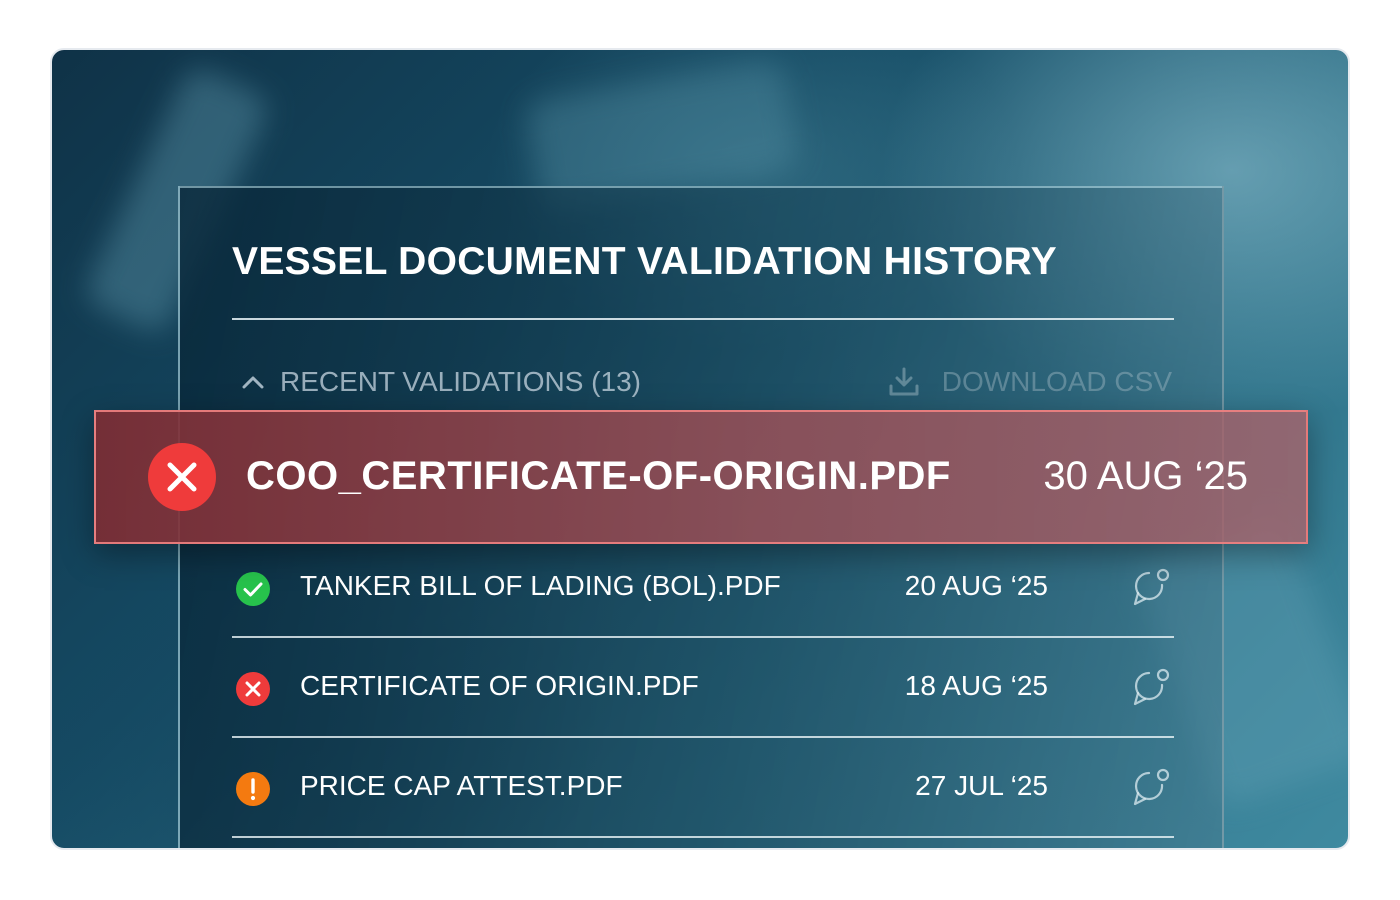 This screenshot has width=1400, height=900. What do you see at coordinates (981, 785) in the screenshot?
I see `validation-date: 27 JUL ‘25` at bounding box center [981, 785].